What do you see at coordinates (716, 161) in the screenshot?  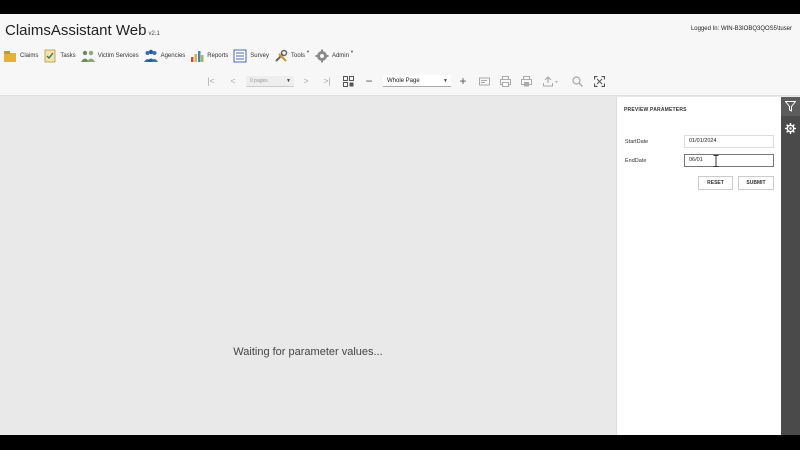 I see `text-cursor-icon` at bounding box center [716, 161].